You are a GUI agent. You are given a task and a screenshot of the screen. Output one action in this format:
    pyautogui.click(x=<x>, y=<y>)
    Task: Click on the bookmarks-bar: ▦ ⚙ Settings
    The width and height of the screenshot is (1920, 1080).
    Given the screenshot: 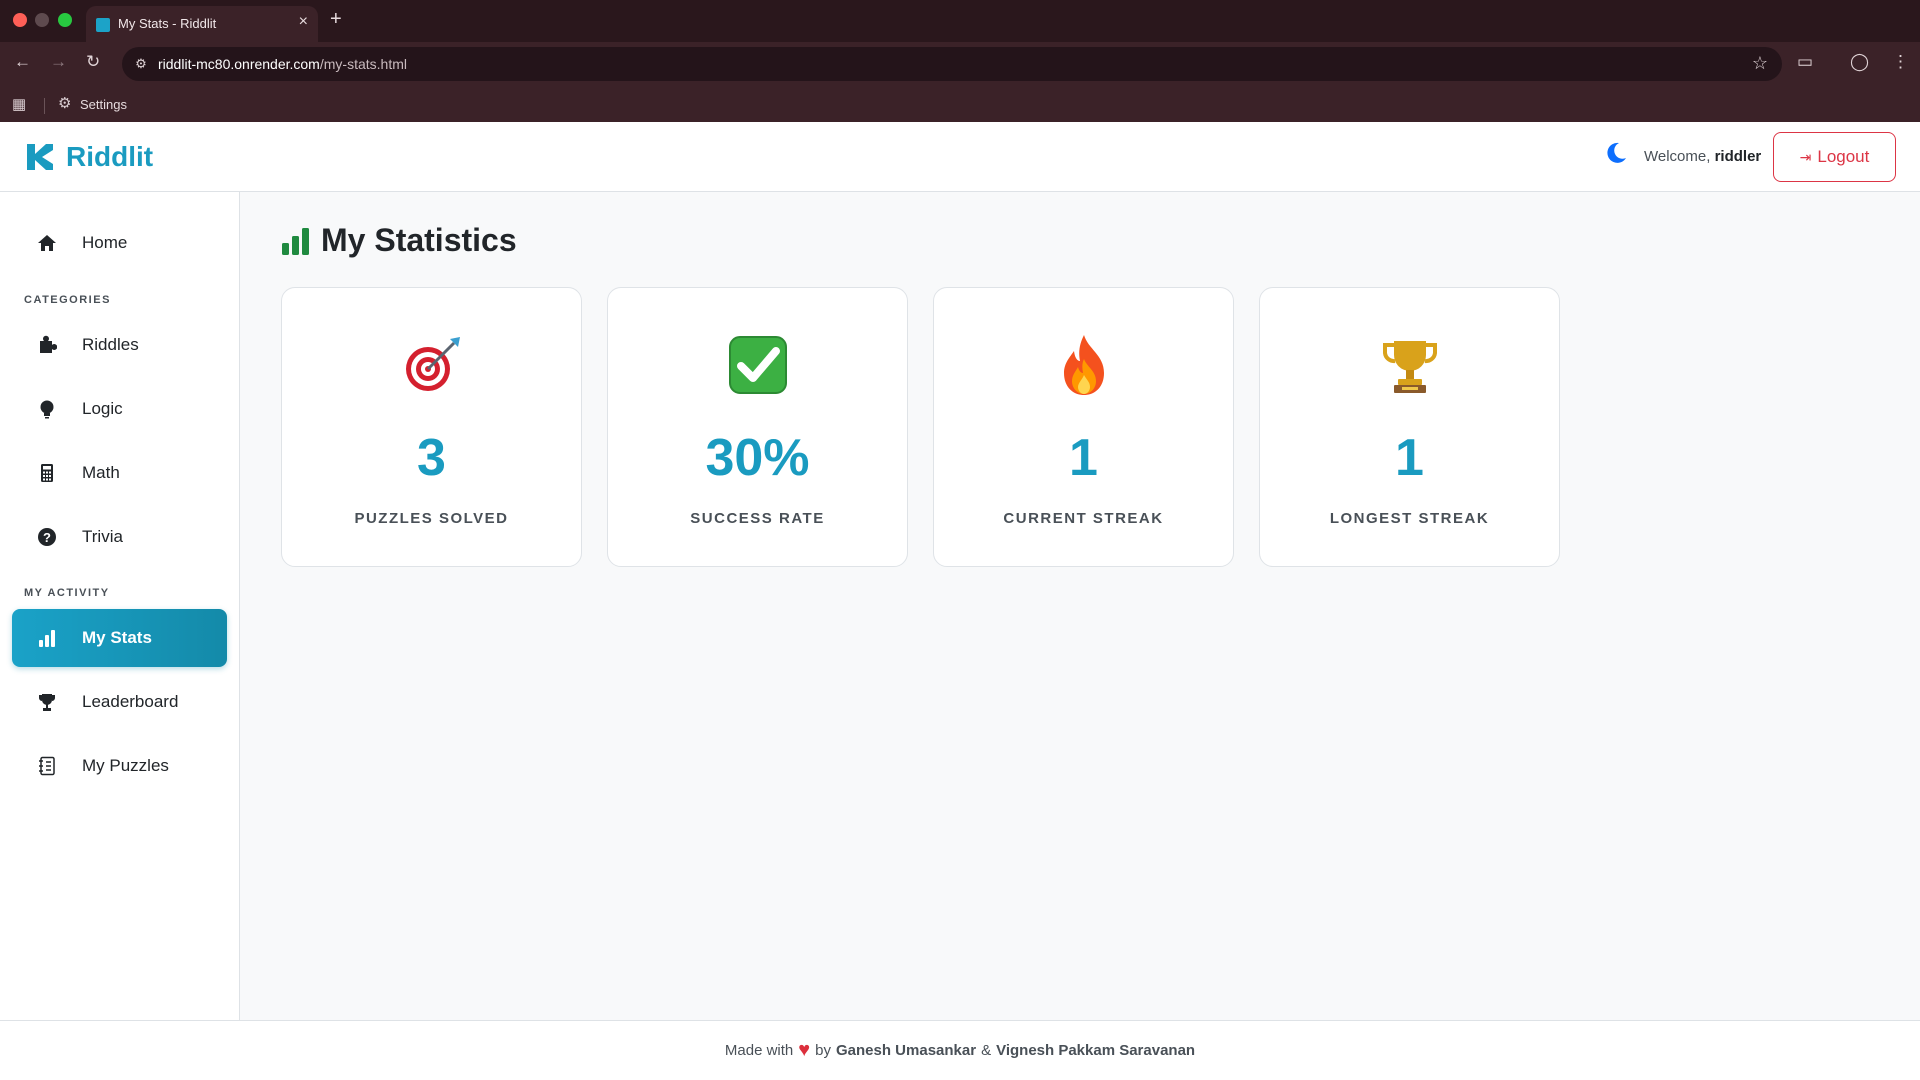 What is the action you would take?
    pyautogui.click(x=960, y=107)
    